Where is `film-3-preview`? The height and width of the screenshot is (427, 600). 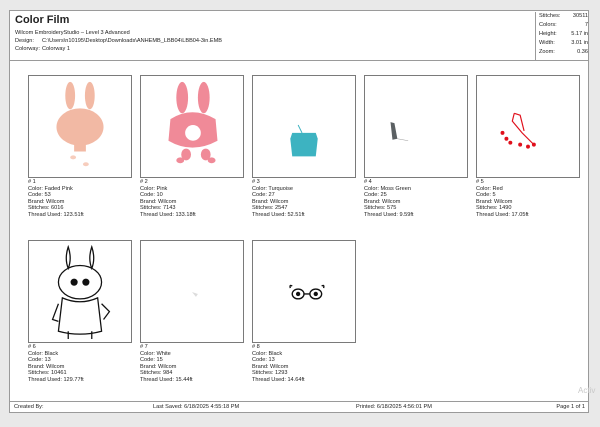 film-3-preview is located at coordinates (304, 126).